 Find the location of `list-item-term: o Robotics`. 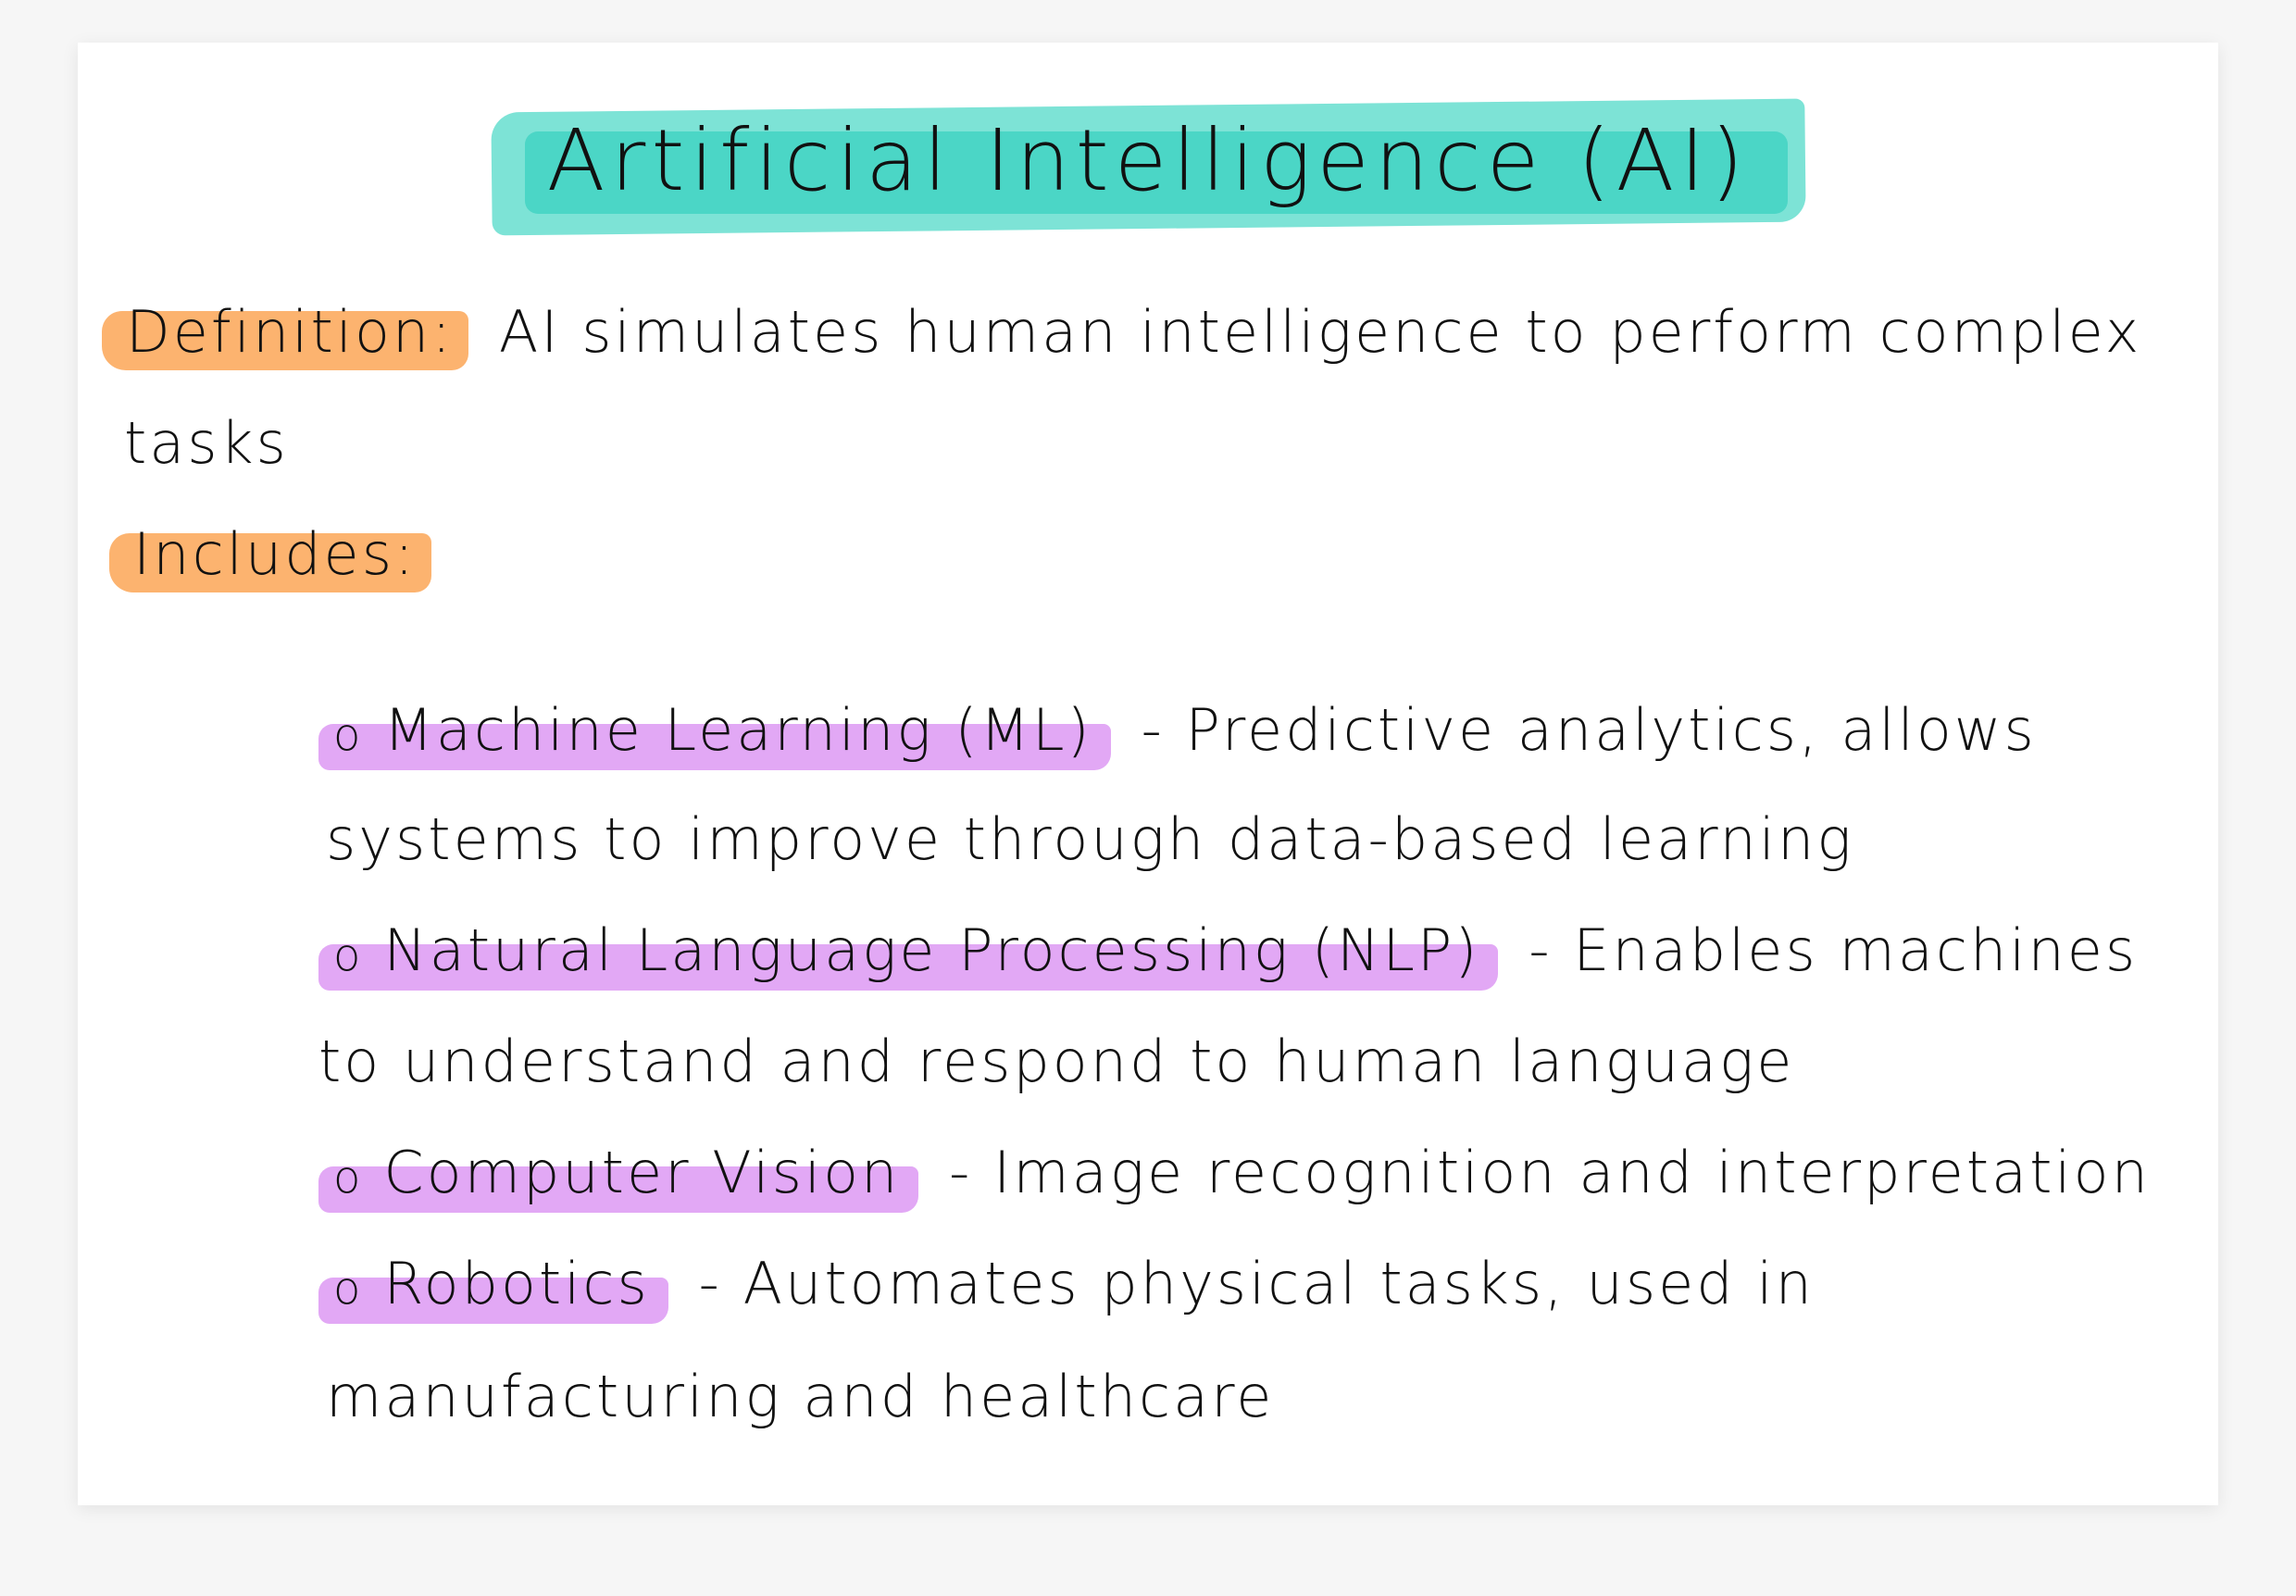

list-item-term: o Robotics is located at coordinates (493, 1289).